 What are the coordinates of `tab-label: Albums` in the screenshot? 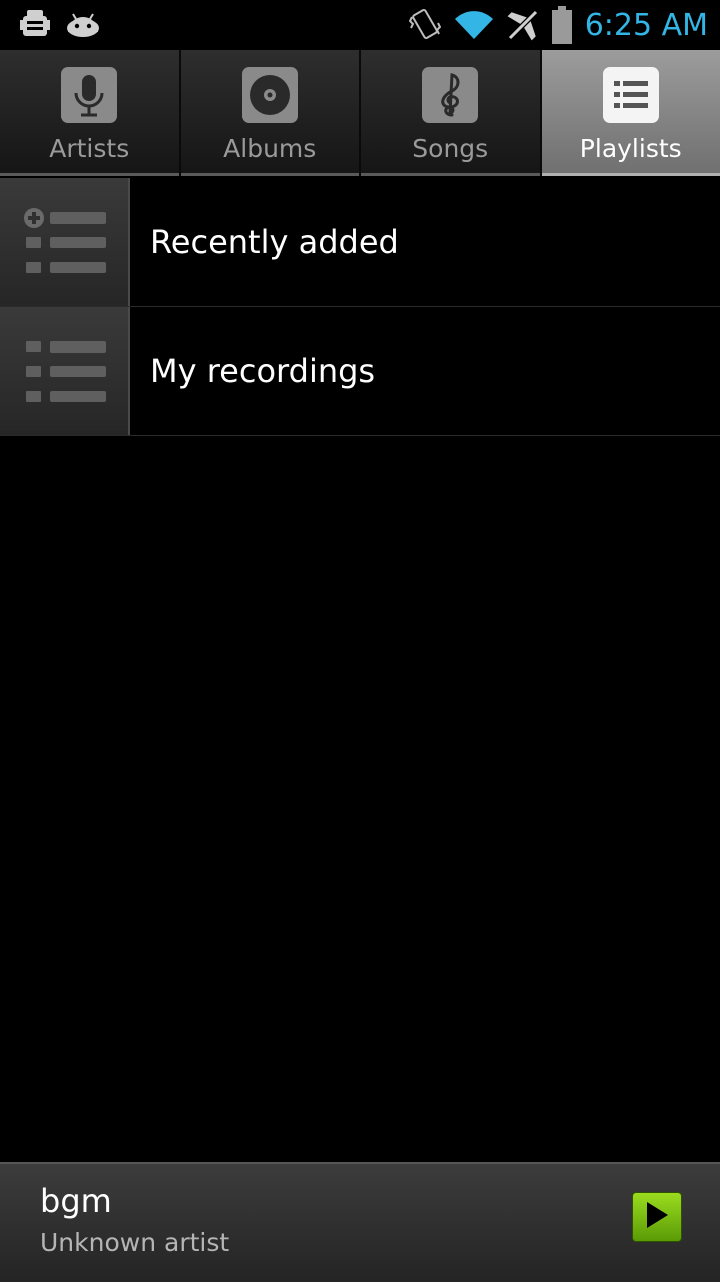 It's located at (270, 148).